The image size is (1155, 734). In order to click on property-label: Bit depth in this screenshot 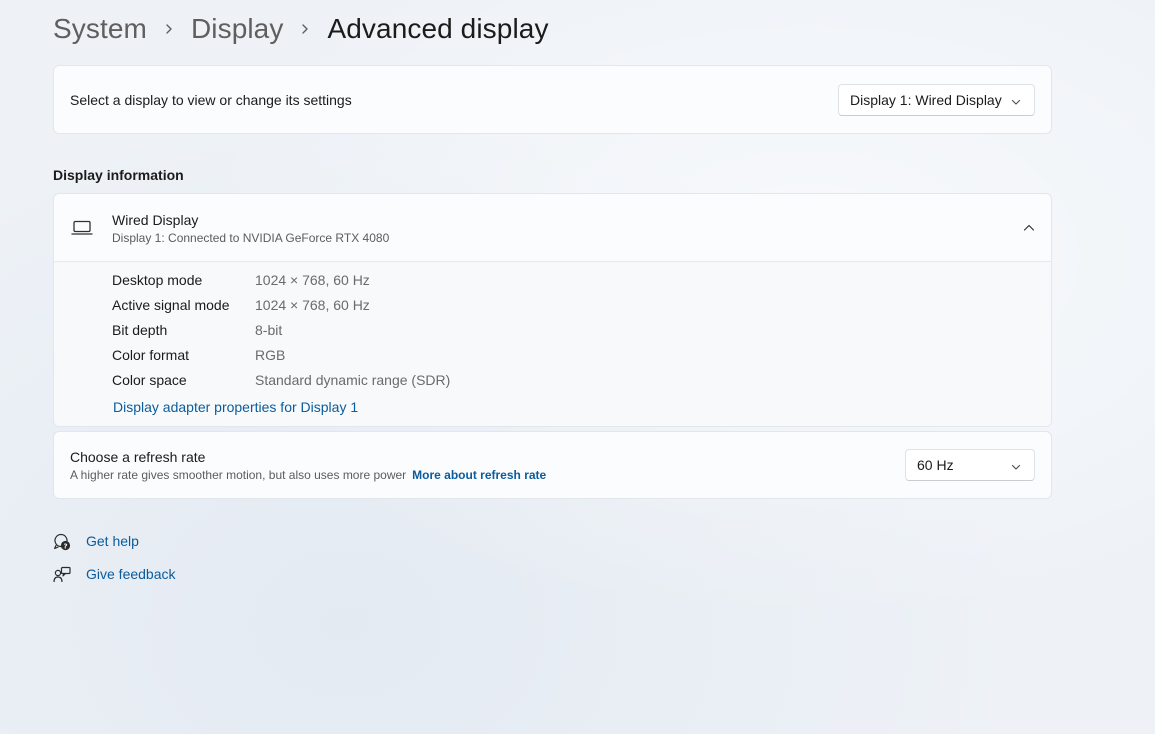, I will do `click(140, 330)`.